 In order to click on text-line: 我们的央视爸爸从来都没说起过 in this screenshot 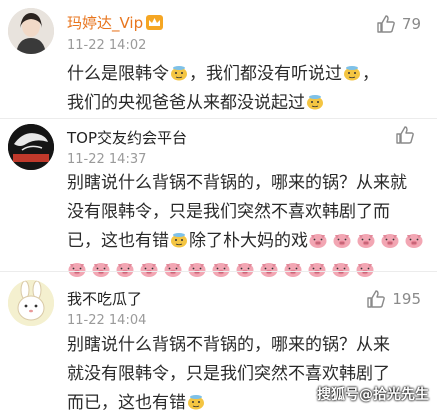, I will do `click(247, 103)`.